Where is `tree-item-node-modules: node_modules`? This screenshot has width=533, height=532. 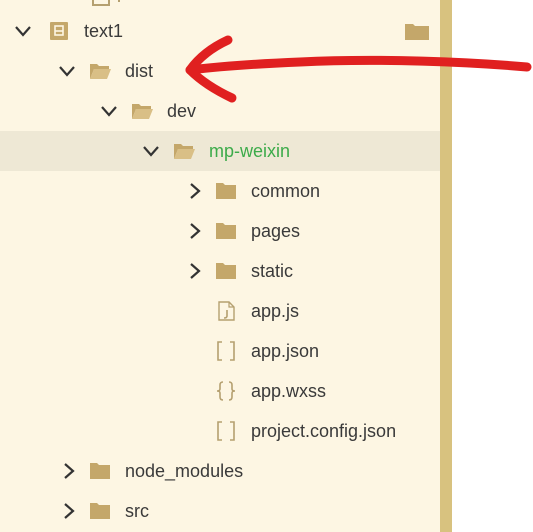 tree-item-node-modules: node_modules is located at coordinates (220, 471).